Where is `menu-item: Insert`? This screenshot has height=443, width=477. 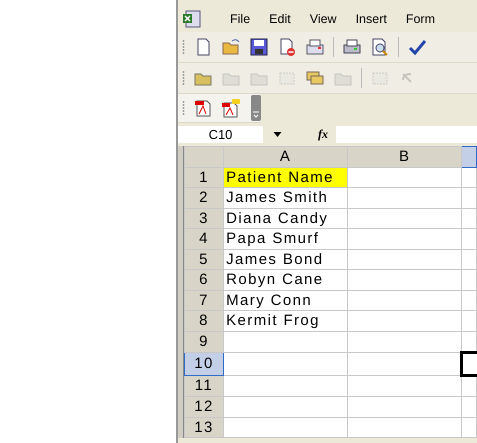
menu-item: Insert is located at coordinates (371, 19).